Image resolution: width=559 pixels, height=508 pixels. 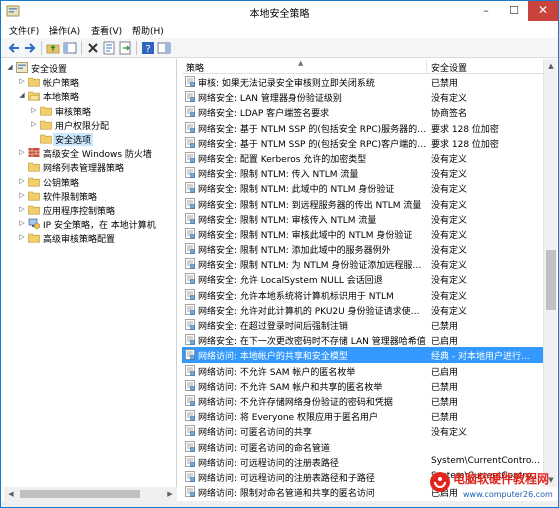 I want to click on scroll-left-button: ◀, so click(x=11, y=494).